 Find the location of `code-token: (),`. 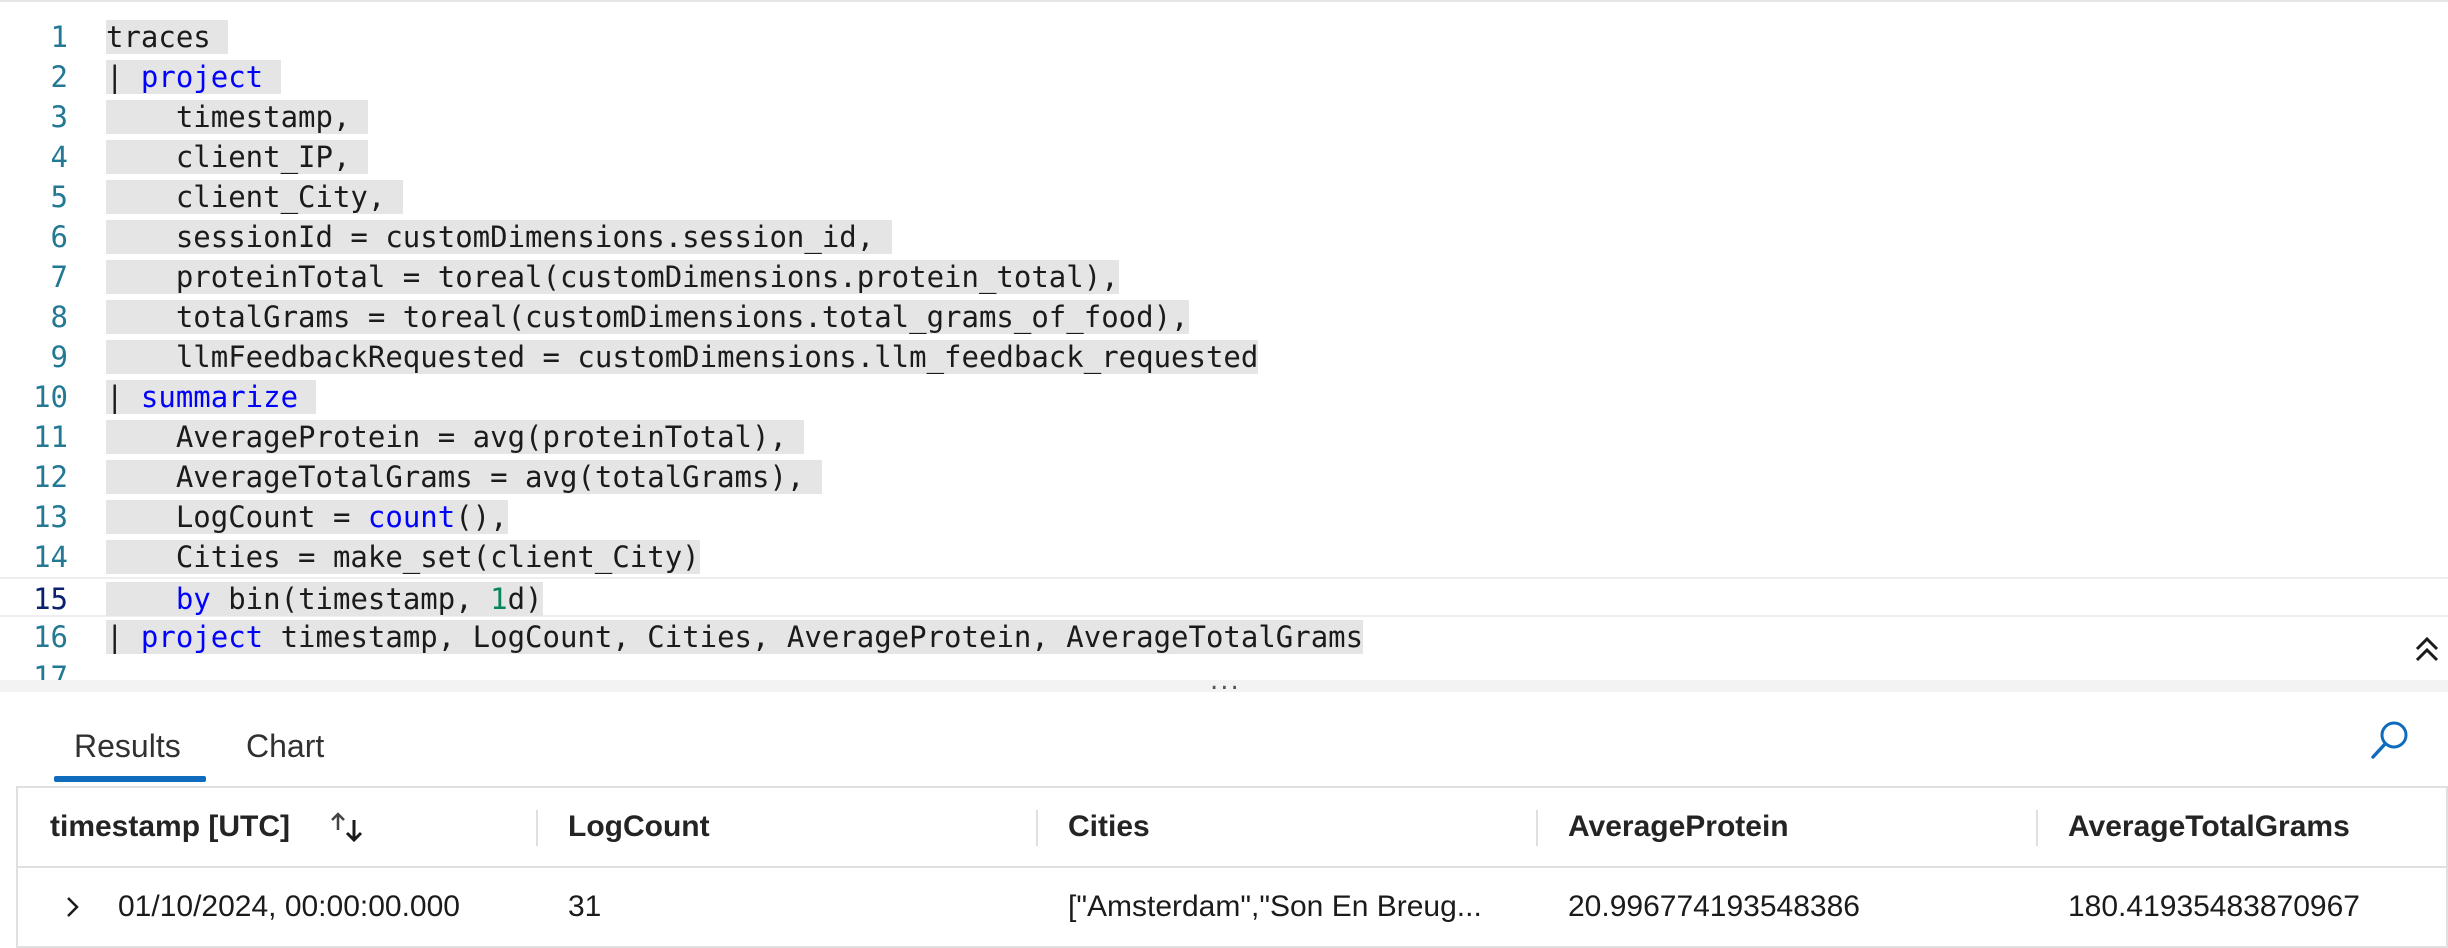

code-token: (), is located at coordinates (481, 517).